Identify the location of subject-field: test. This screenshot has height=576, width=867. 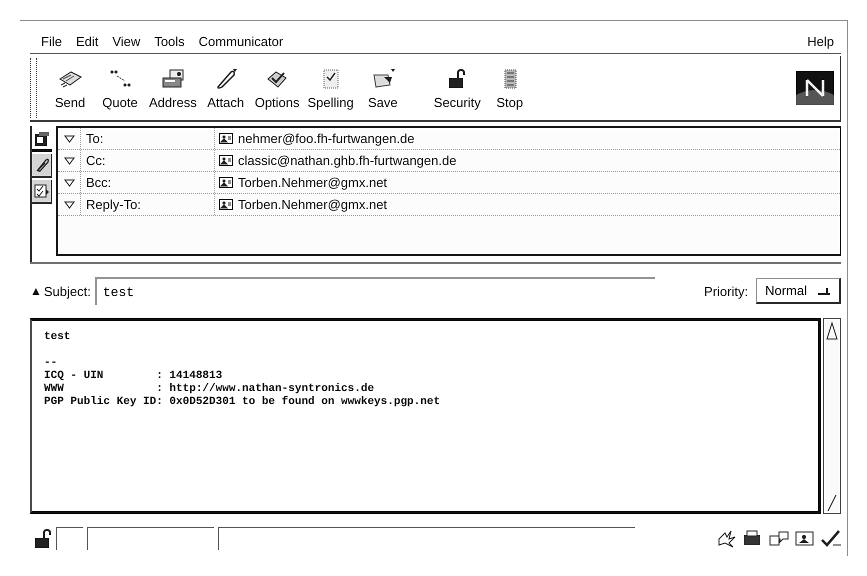
(374, 291).